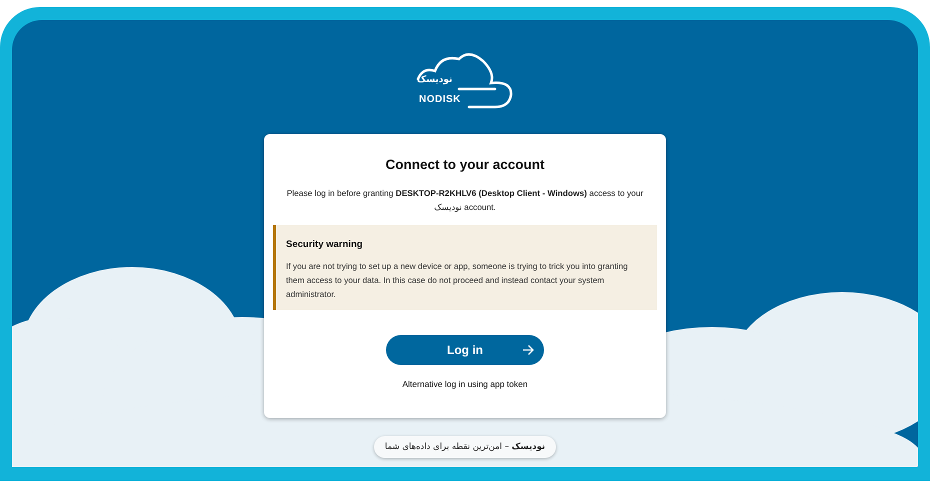 This screenshot has width=930, height=490. Describe the element at coordinates (457, 280) in the screenshot. I see `warning-text: If you are not trying to set up a new device or app, someone is trying to trick you into granting them access to your data. In this case do not proceed and instead contact your system administrator.` at that location.